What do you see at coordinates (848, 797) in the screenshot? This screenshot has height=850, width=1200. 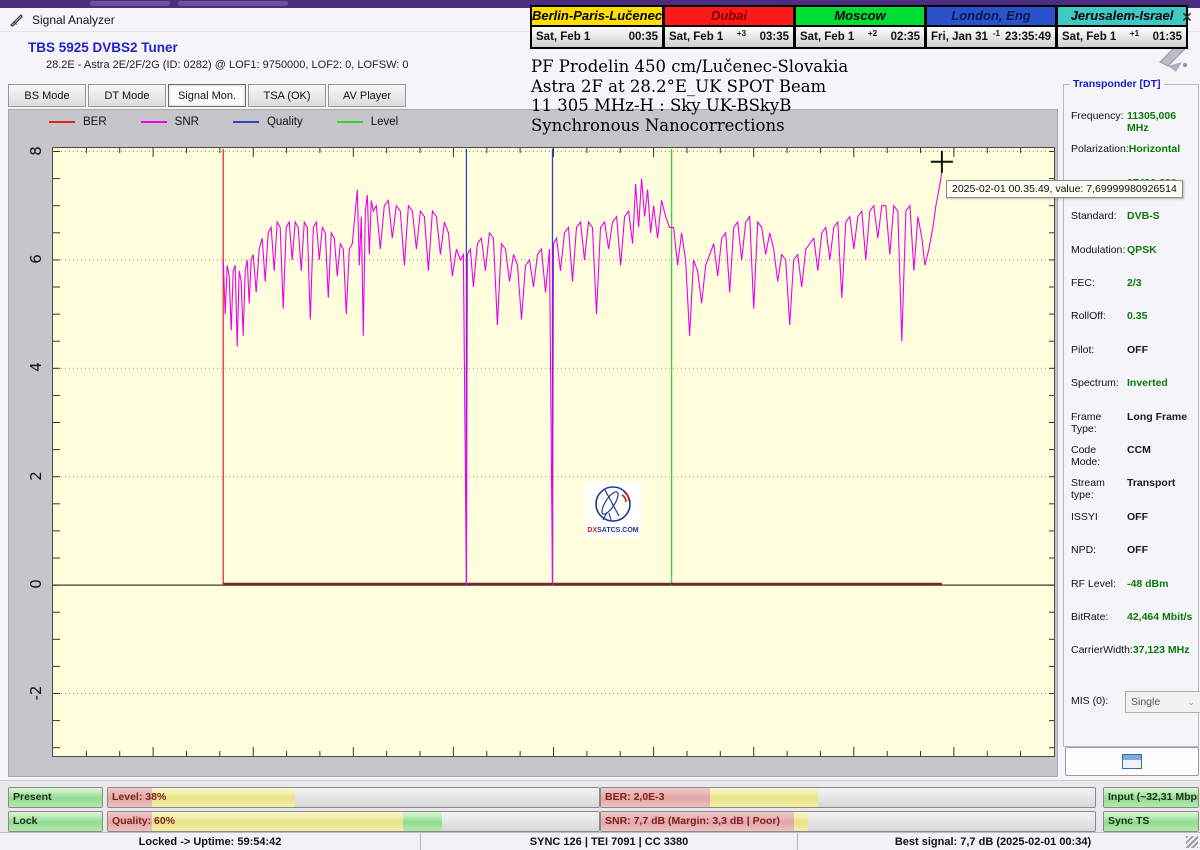 I see `ber-bar: BER: 2,0E-3` at bounding box center [848, 797].